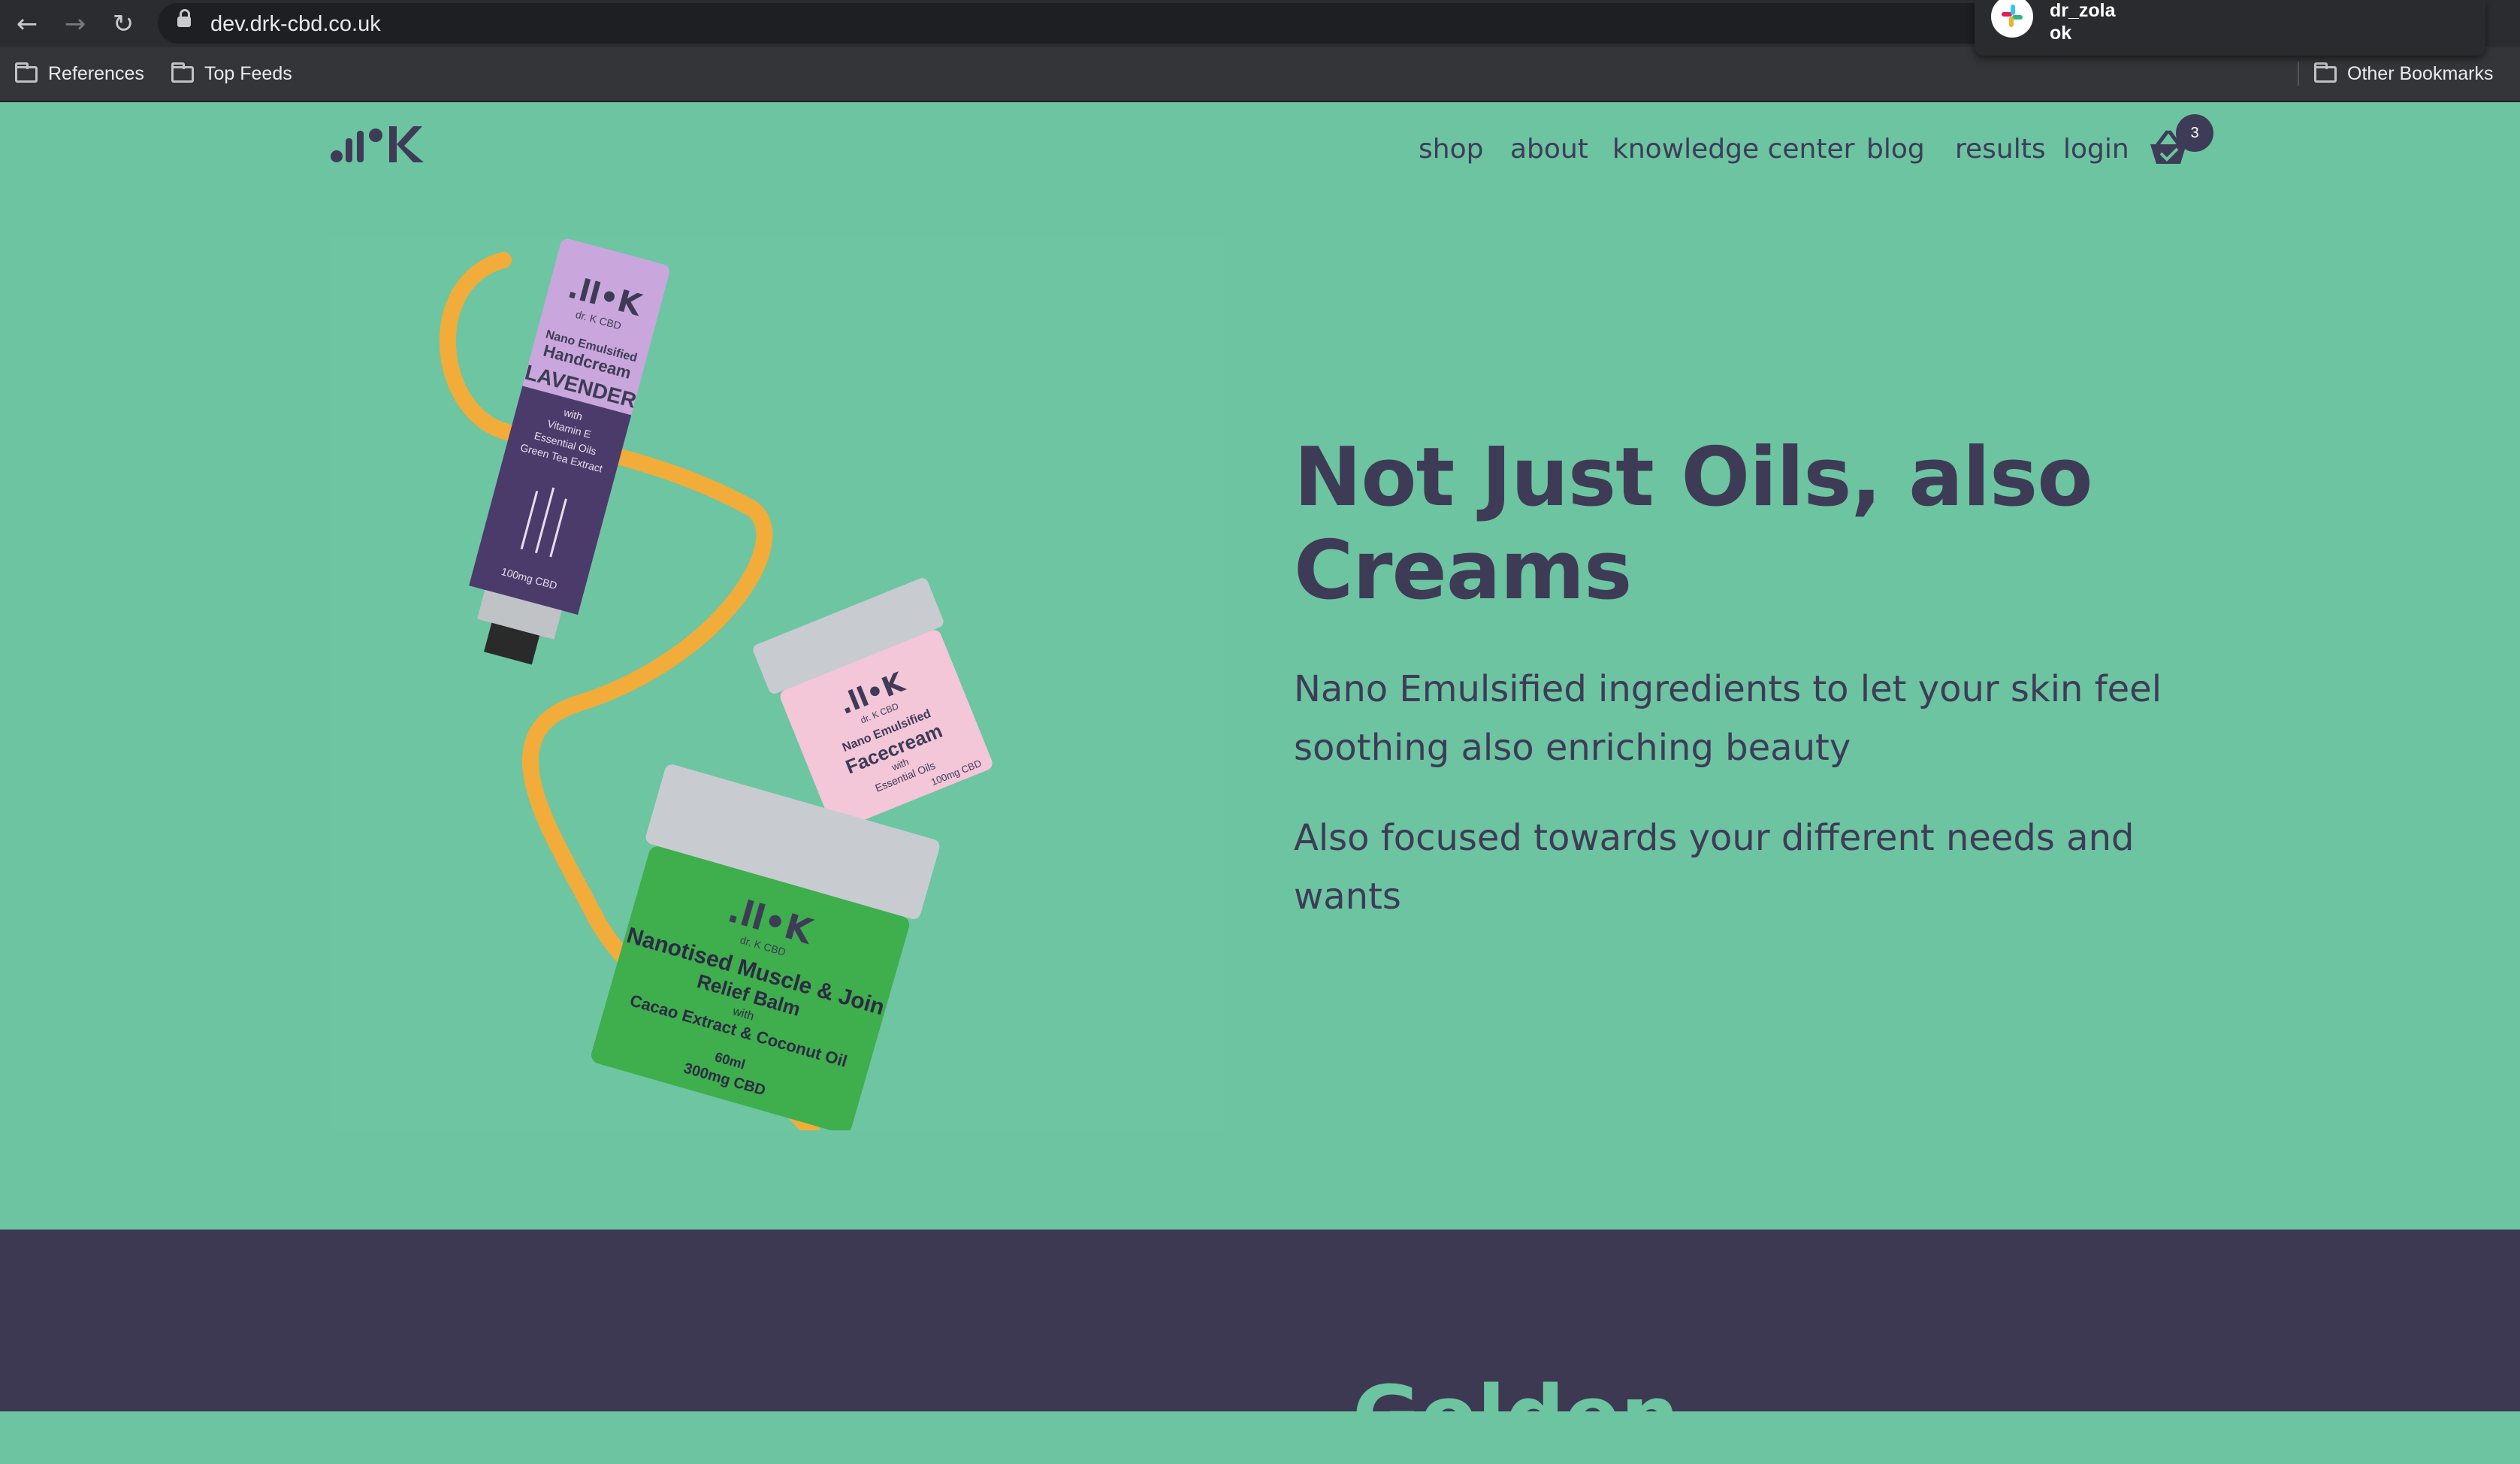 This screenshot has width=2520, height=1464. What do you see at coordinates (1549, 149) in the screenshot?
I see `nav-about: about` at bounding box center [1549, 149].